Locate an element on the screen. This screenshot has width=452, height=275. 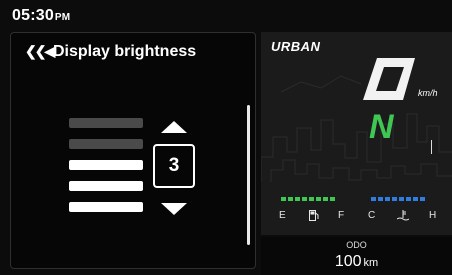
clock: 05:30PM is located at coordinates (41, 16).